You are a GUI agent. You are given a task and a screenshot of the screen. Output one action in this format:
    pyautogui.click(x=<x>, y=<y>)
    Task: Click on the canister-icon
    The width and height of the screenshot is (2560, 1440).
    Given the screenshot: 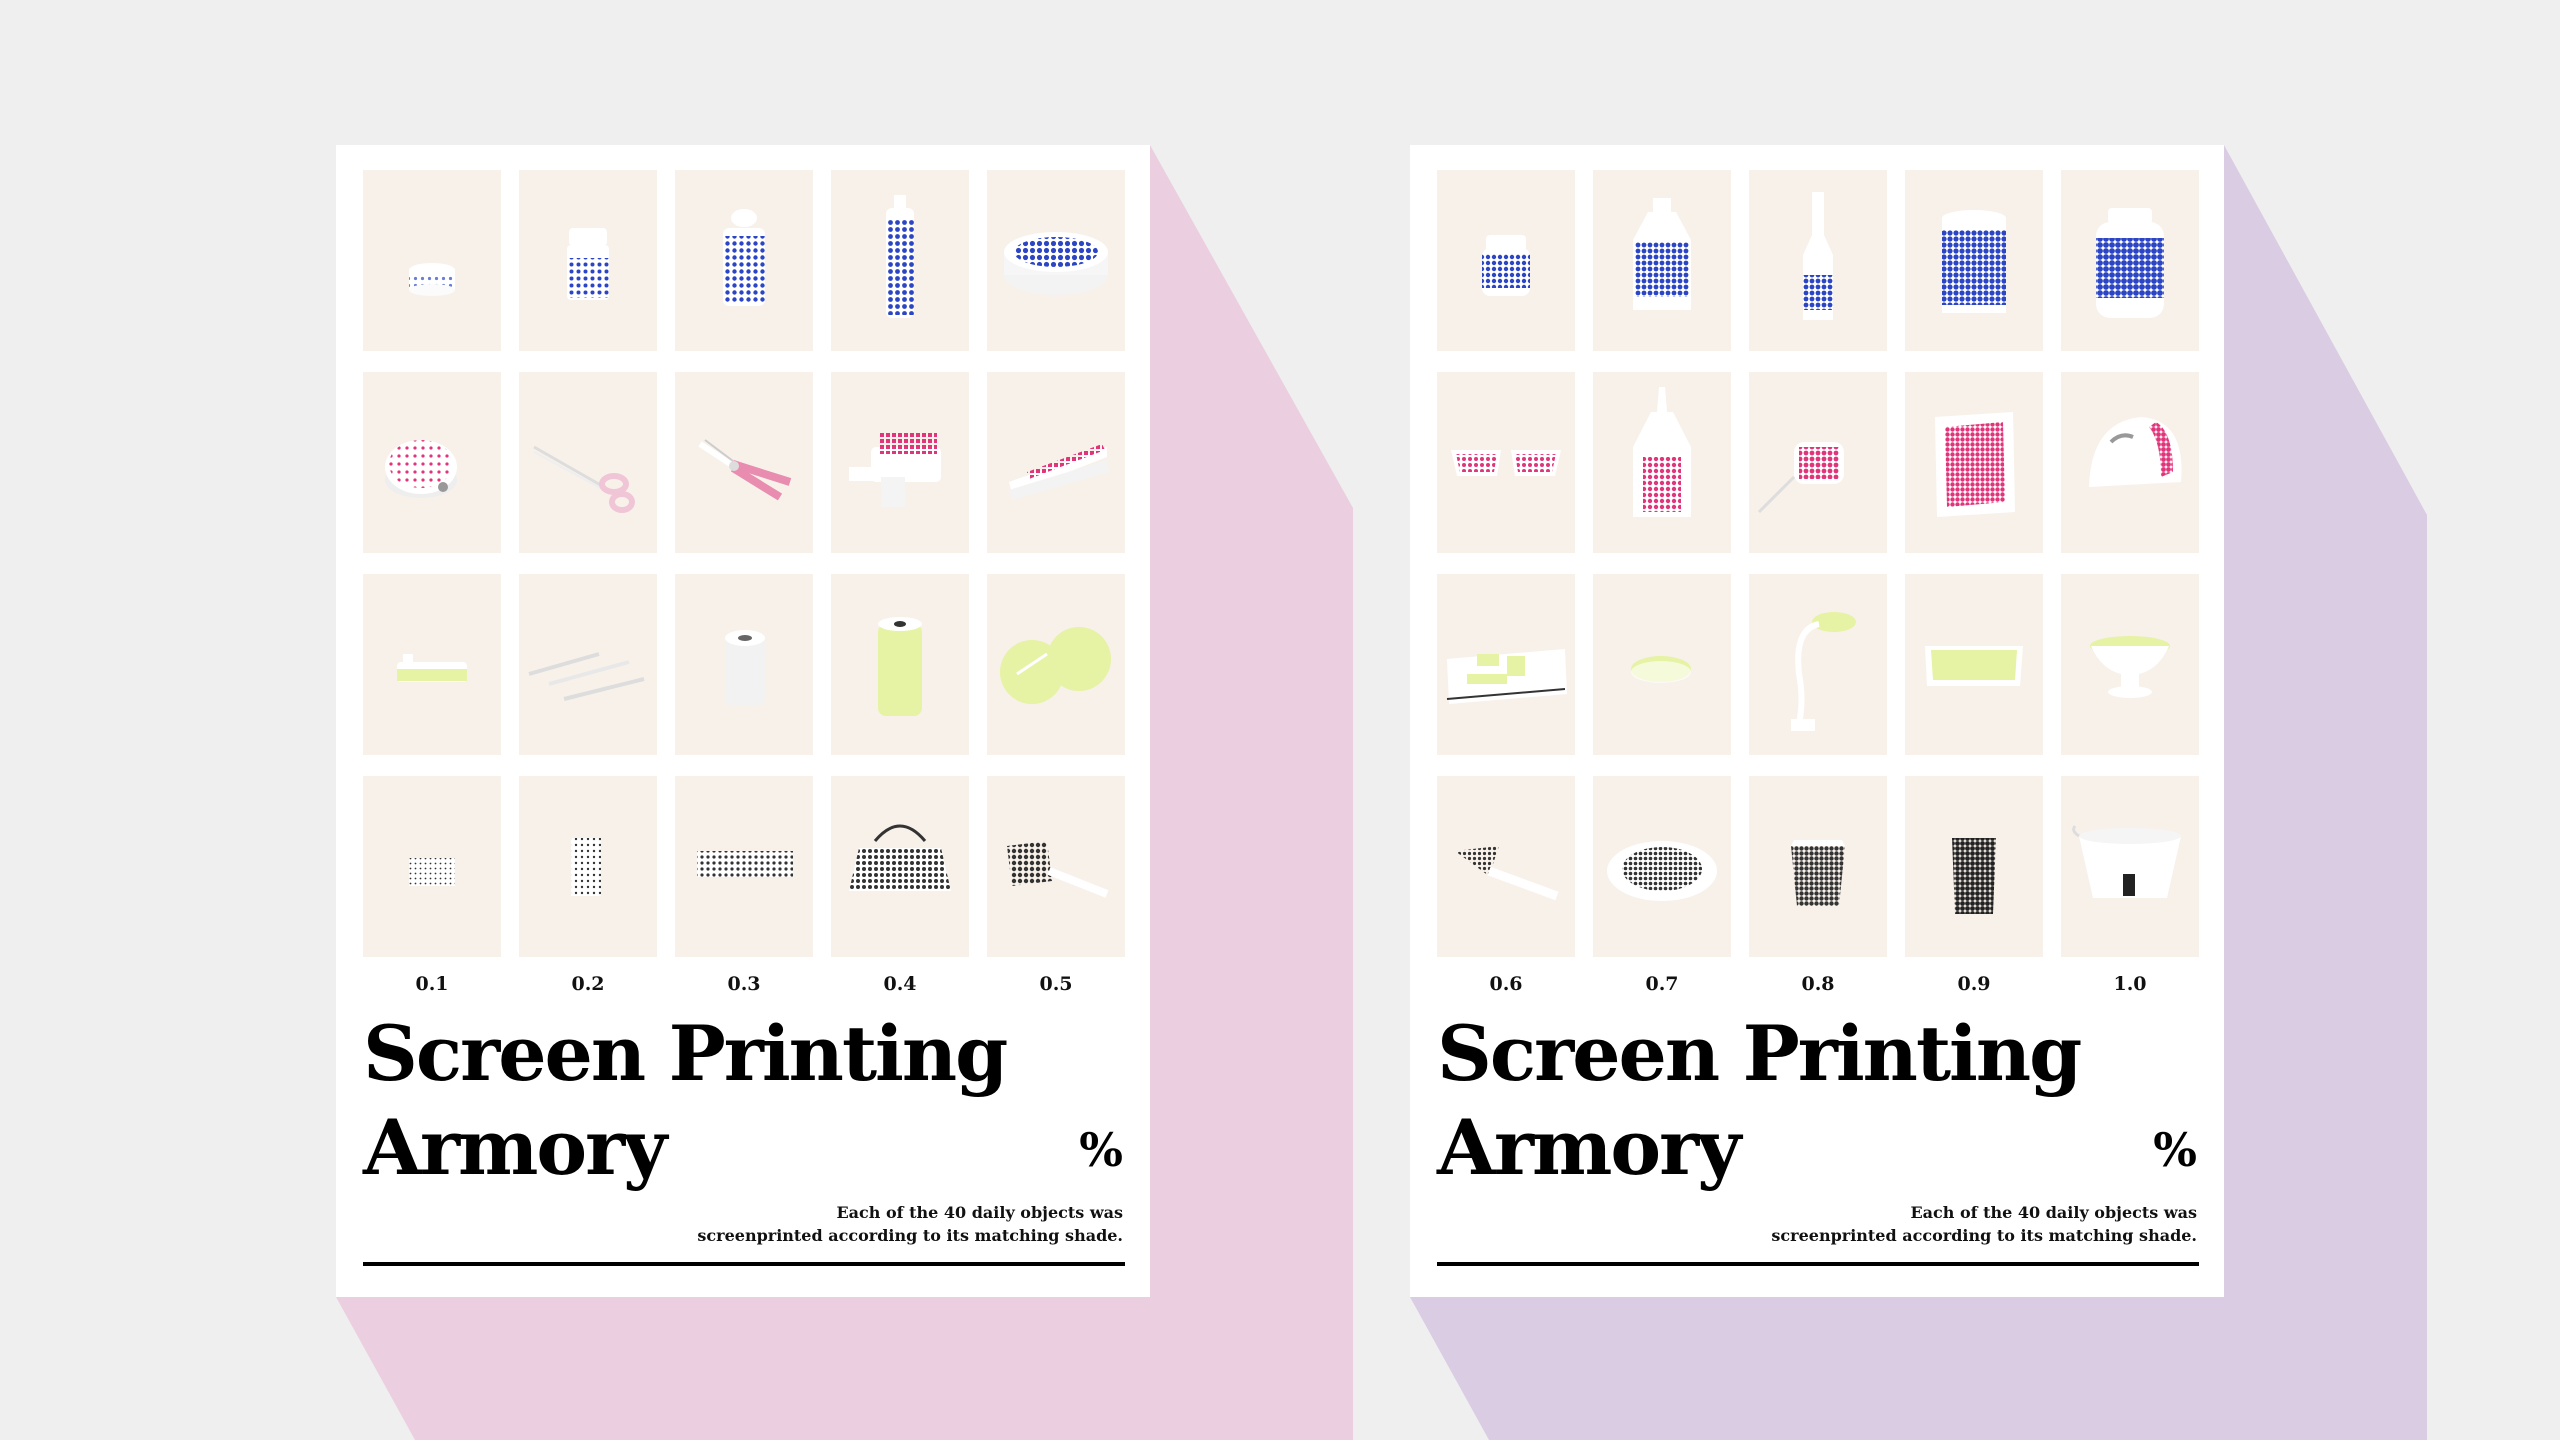 What is the action you would take?
    pyautogui.click(x=1974, y=260)
    